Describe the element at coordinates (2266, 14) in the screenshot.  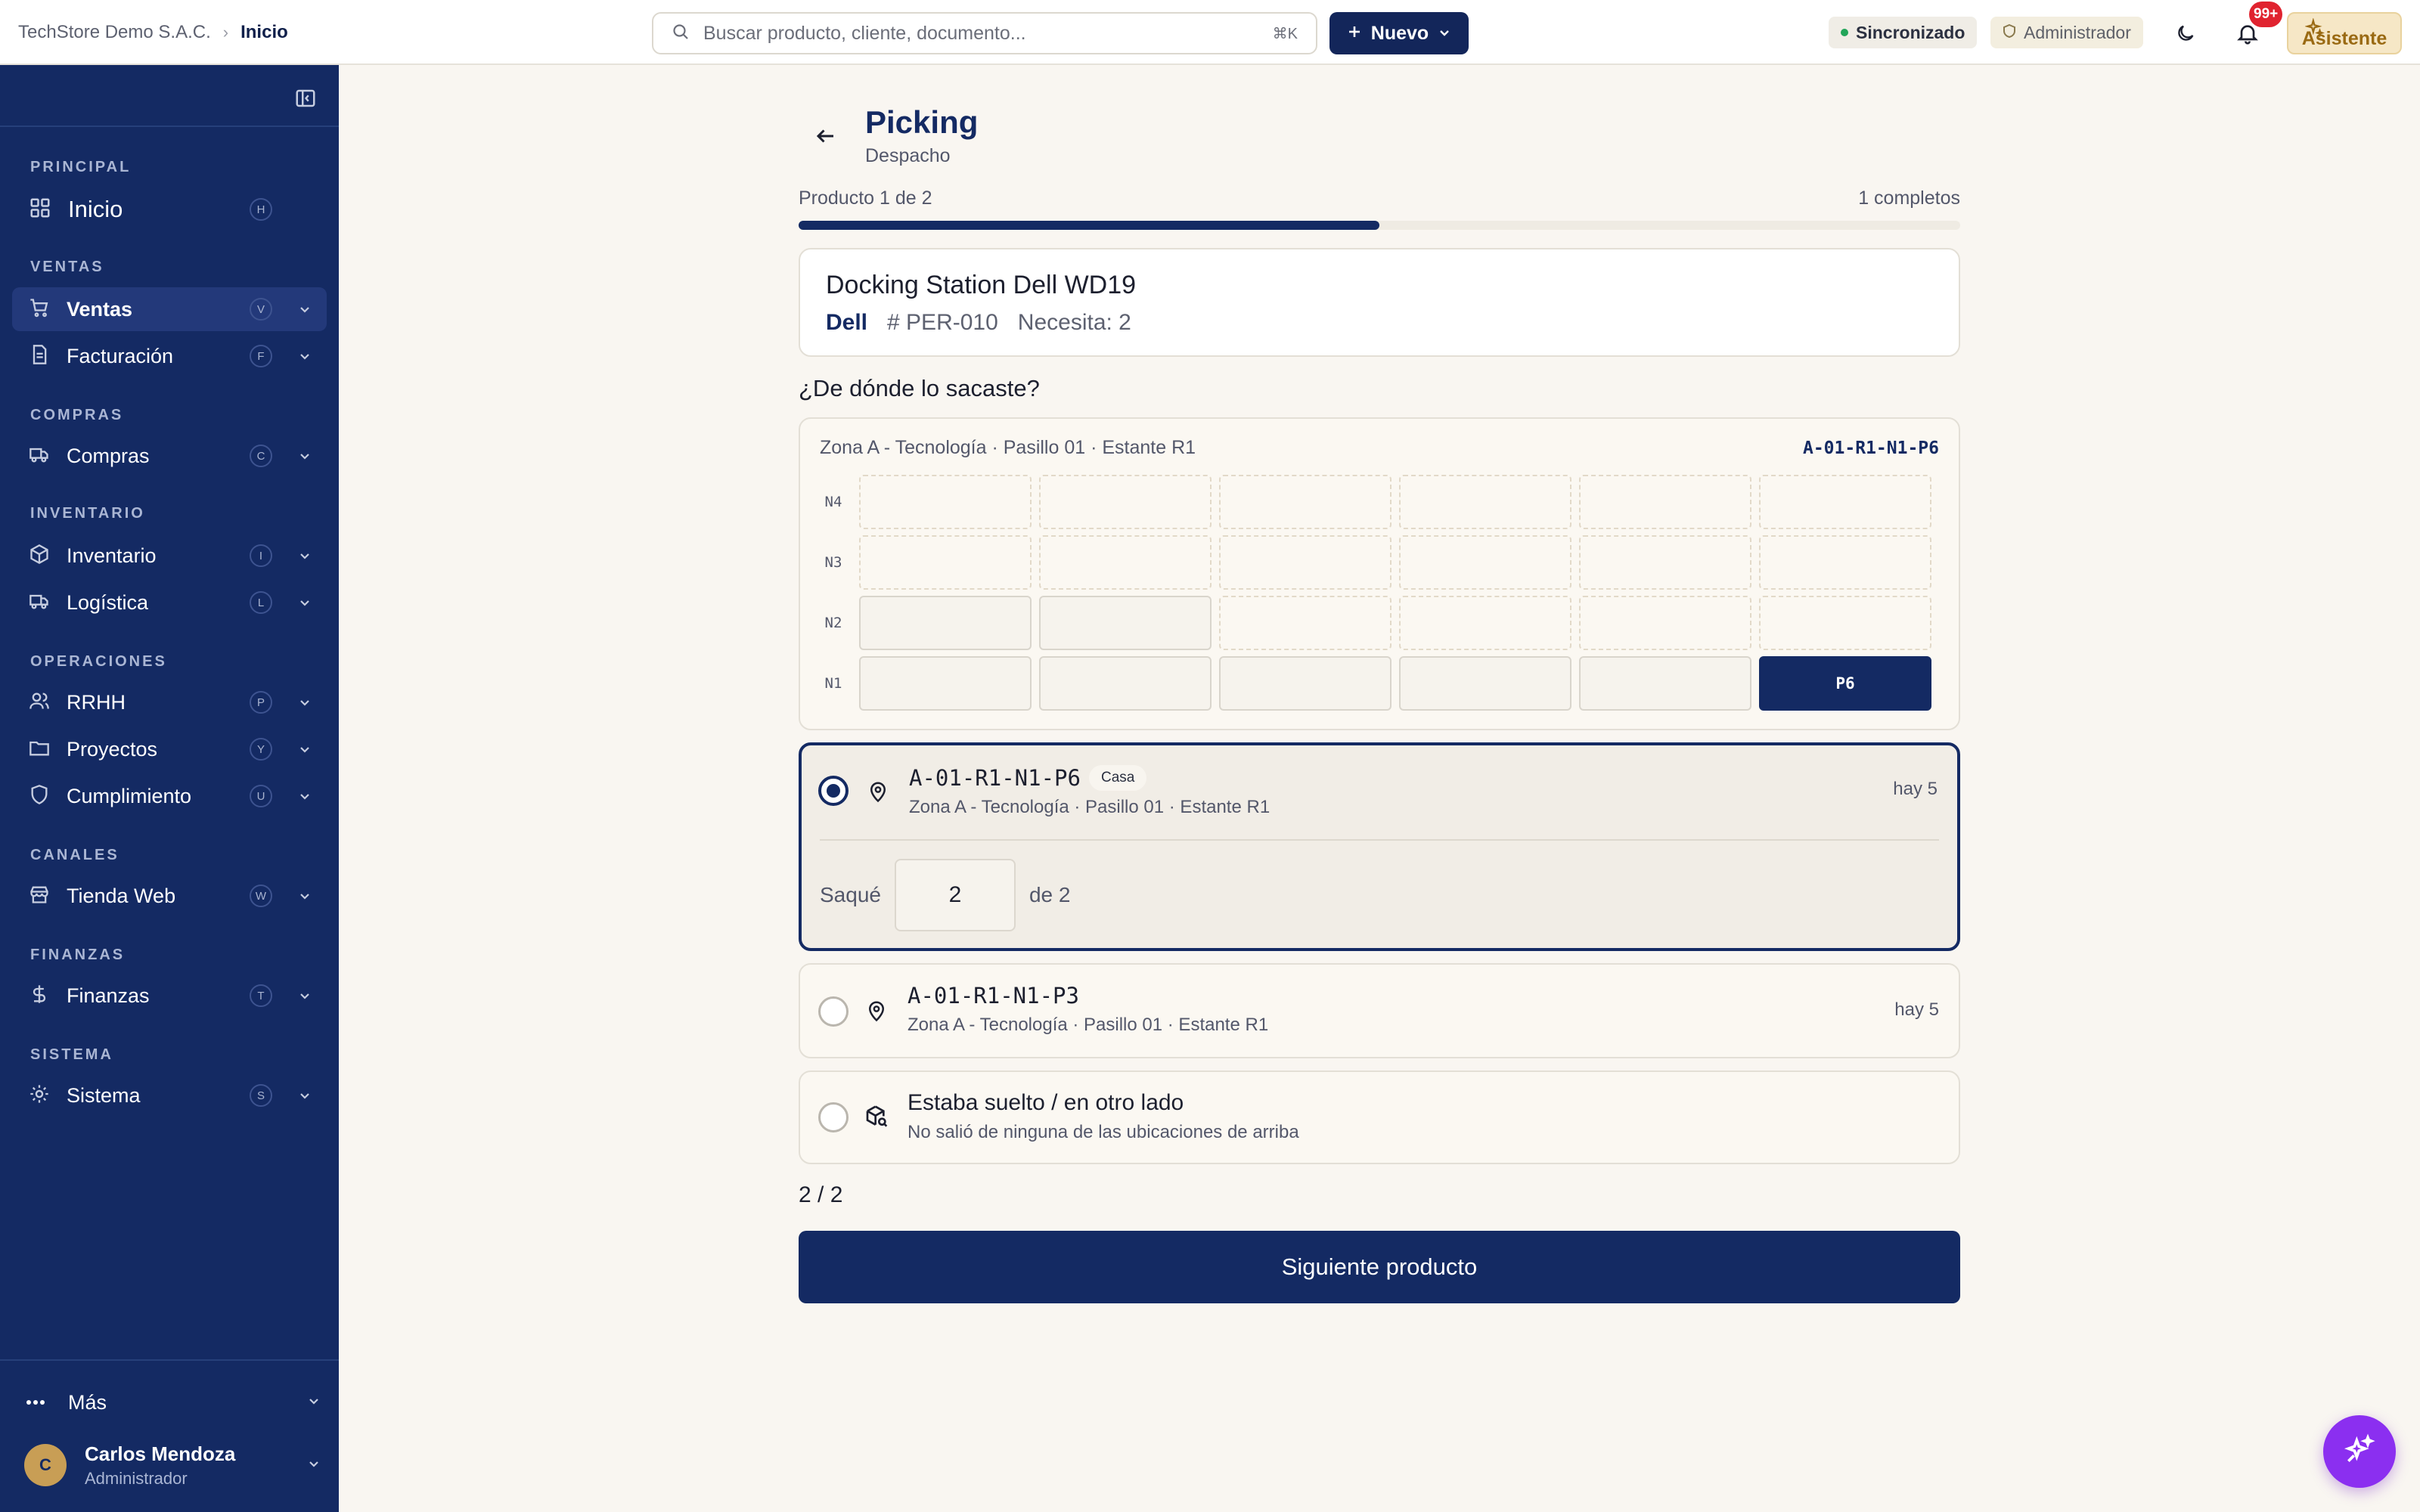
I see `notifications-badge: 99+` at that location.